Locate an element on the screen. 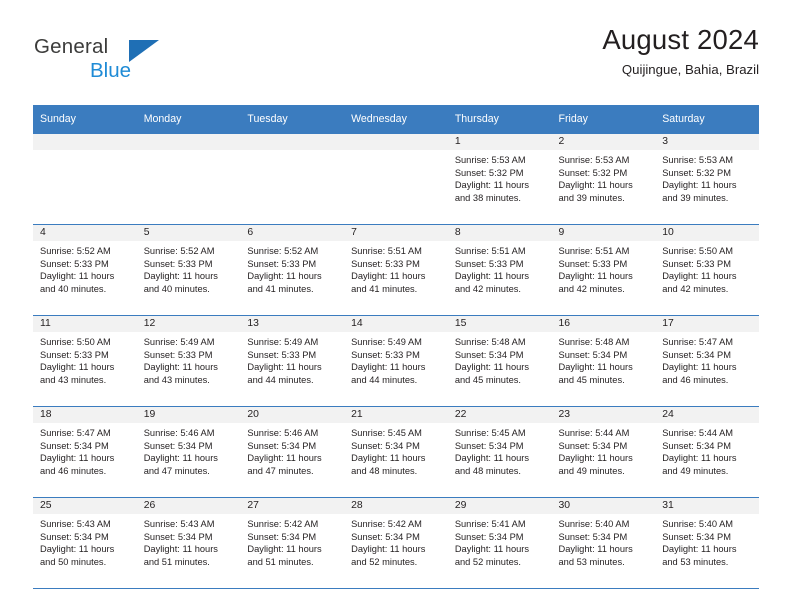 The height and width of the screenshot is (612, 792). day-number: 26 is located at coordinates (188, 506).